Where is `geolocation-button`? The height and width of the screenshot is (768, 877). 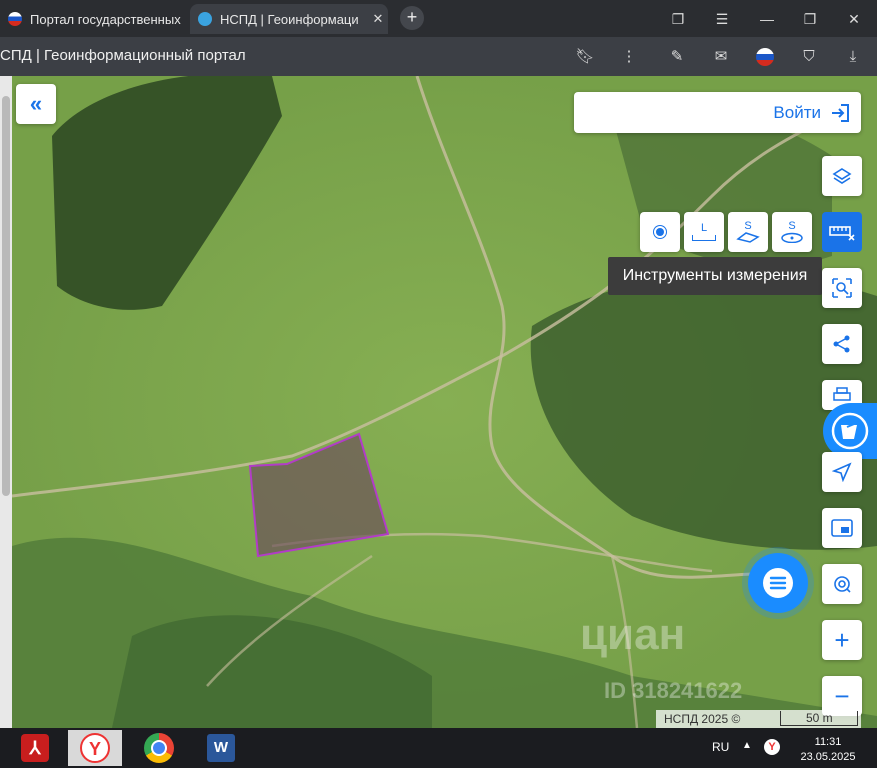
geolocation-button is located at coordinates (842, 472).